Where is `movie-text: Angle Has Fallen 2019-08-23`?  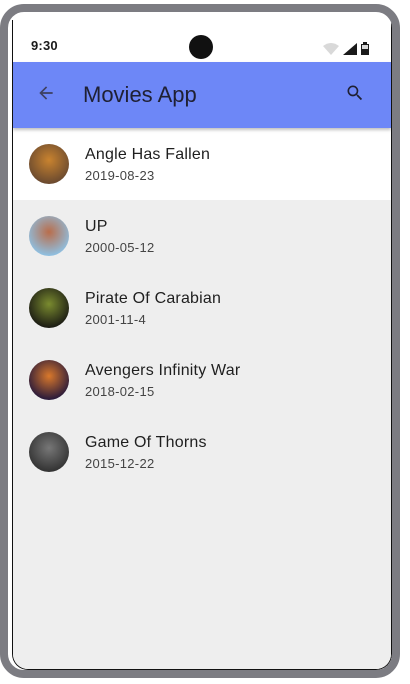 movie-text: Angle Has Fallen 2019-08-23 is located at coordinates (147, 164).